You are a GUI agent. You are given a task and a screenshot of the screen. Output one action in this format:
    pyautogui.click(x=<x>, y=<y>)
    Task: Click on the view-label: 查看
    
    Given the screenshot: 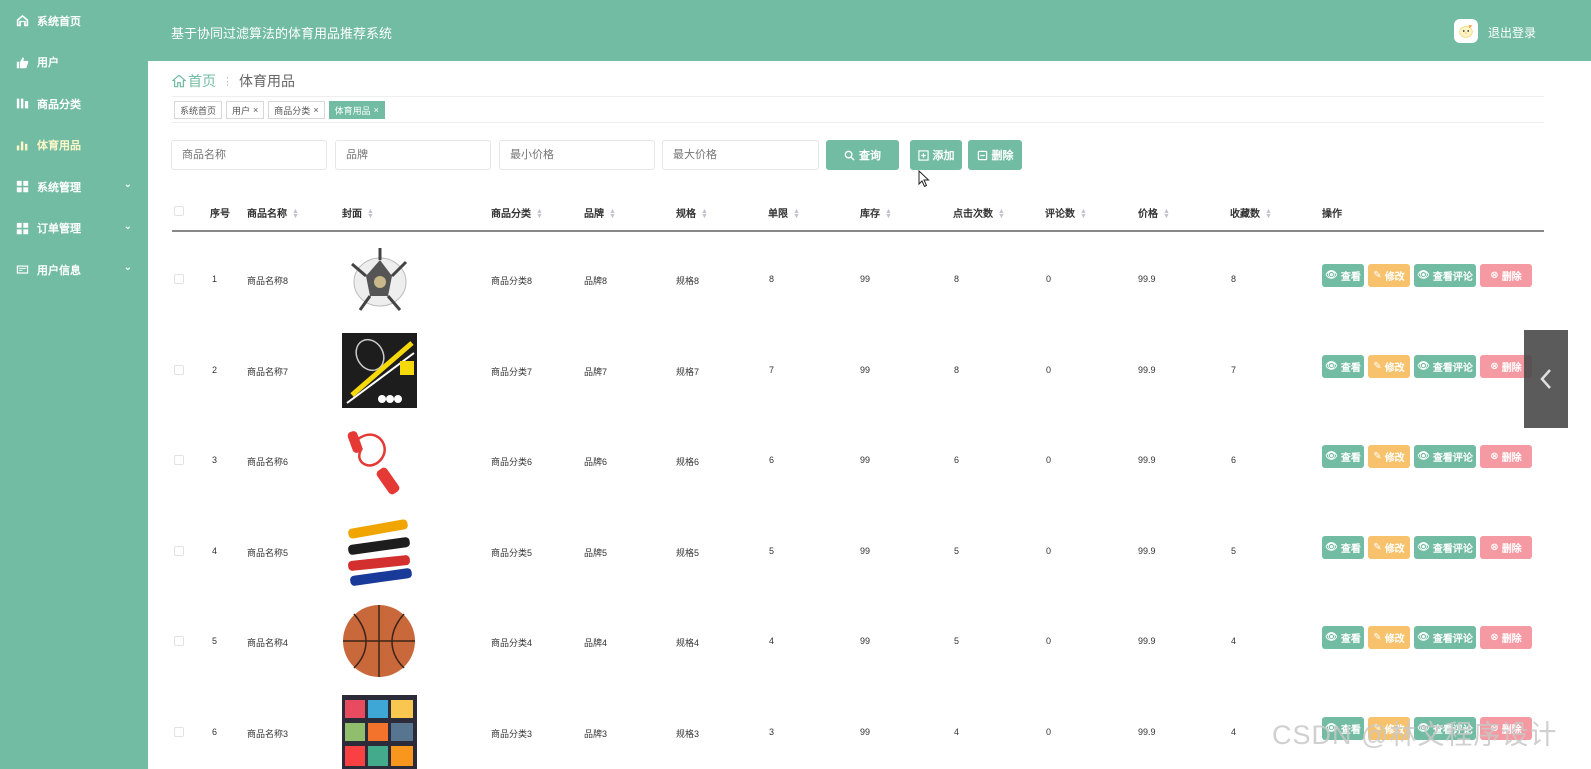 What is the action you would take?
    pyautogui.click(x=1350, y=639)
    